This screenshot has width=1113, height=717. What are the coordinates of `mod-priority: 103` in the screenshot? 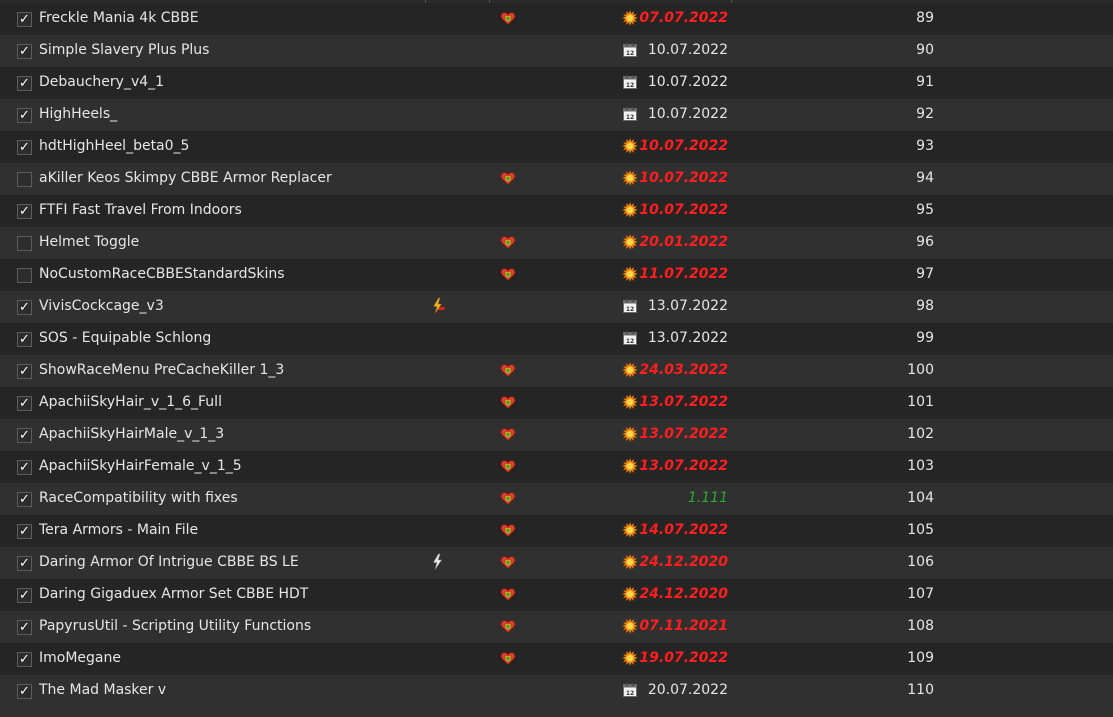 It's located at (920, 466).